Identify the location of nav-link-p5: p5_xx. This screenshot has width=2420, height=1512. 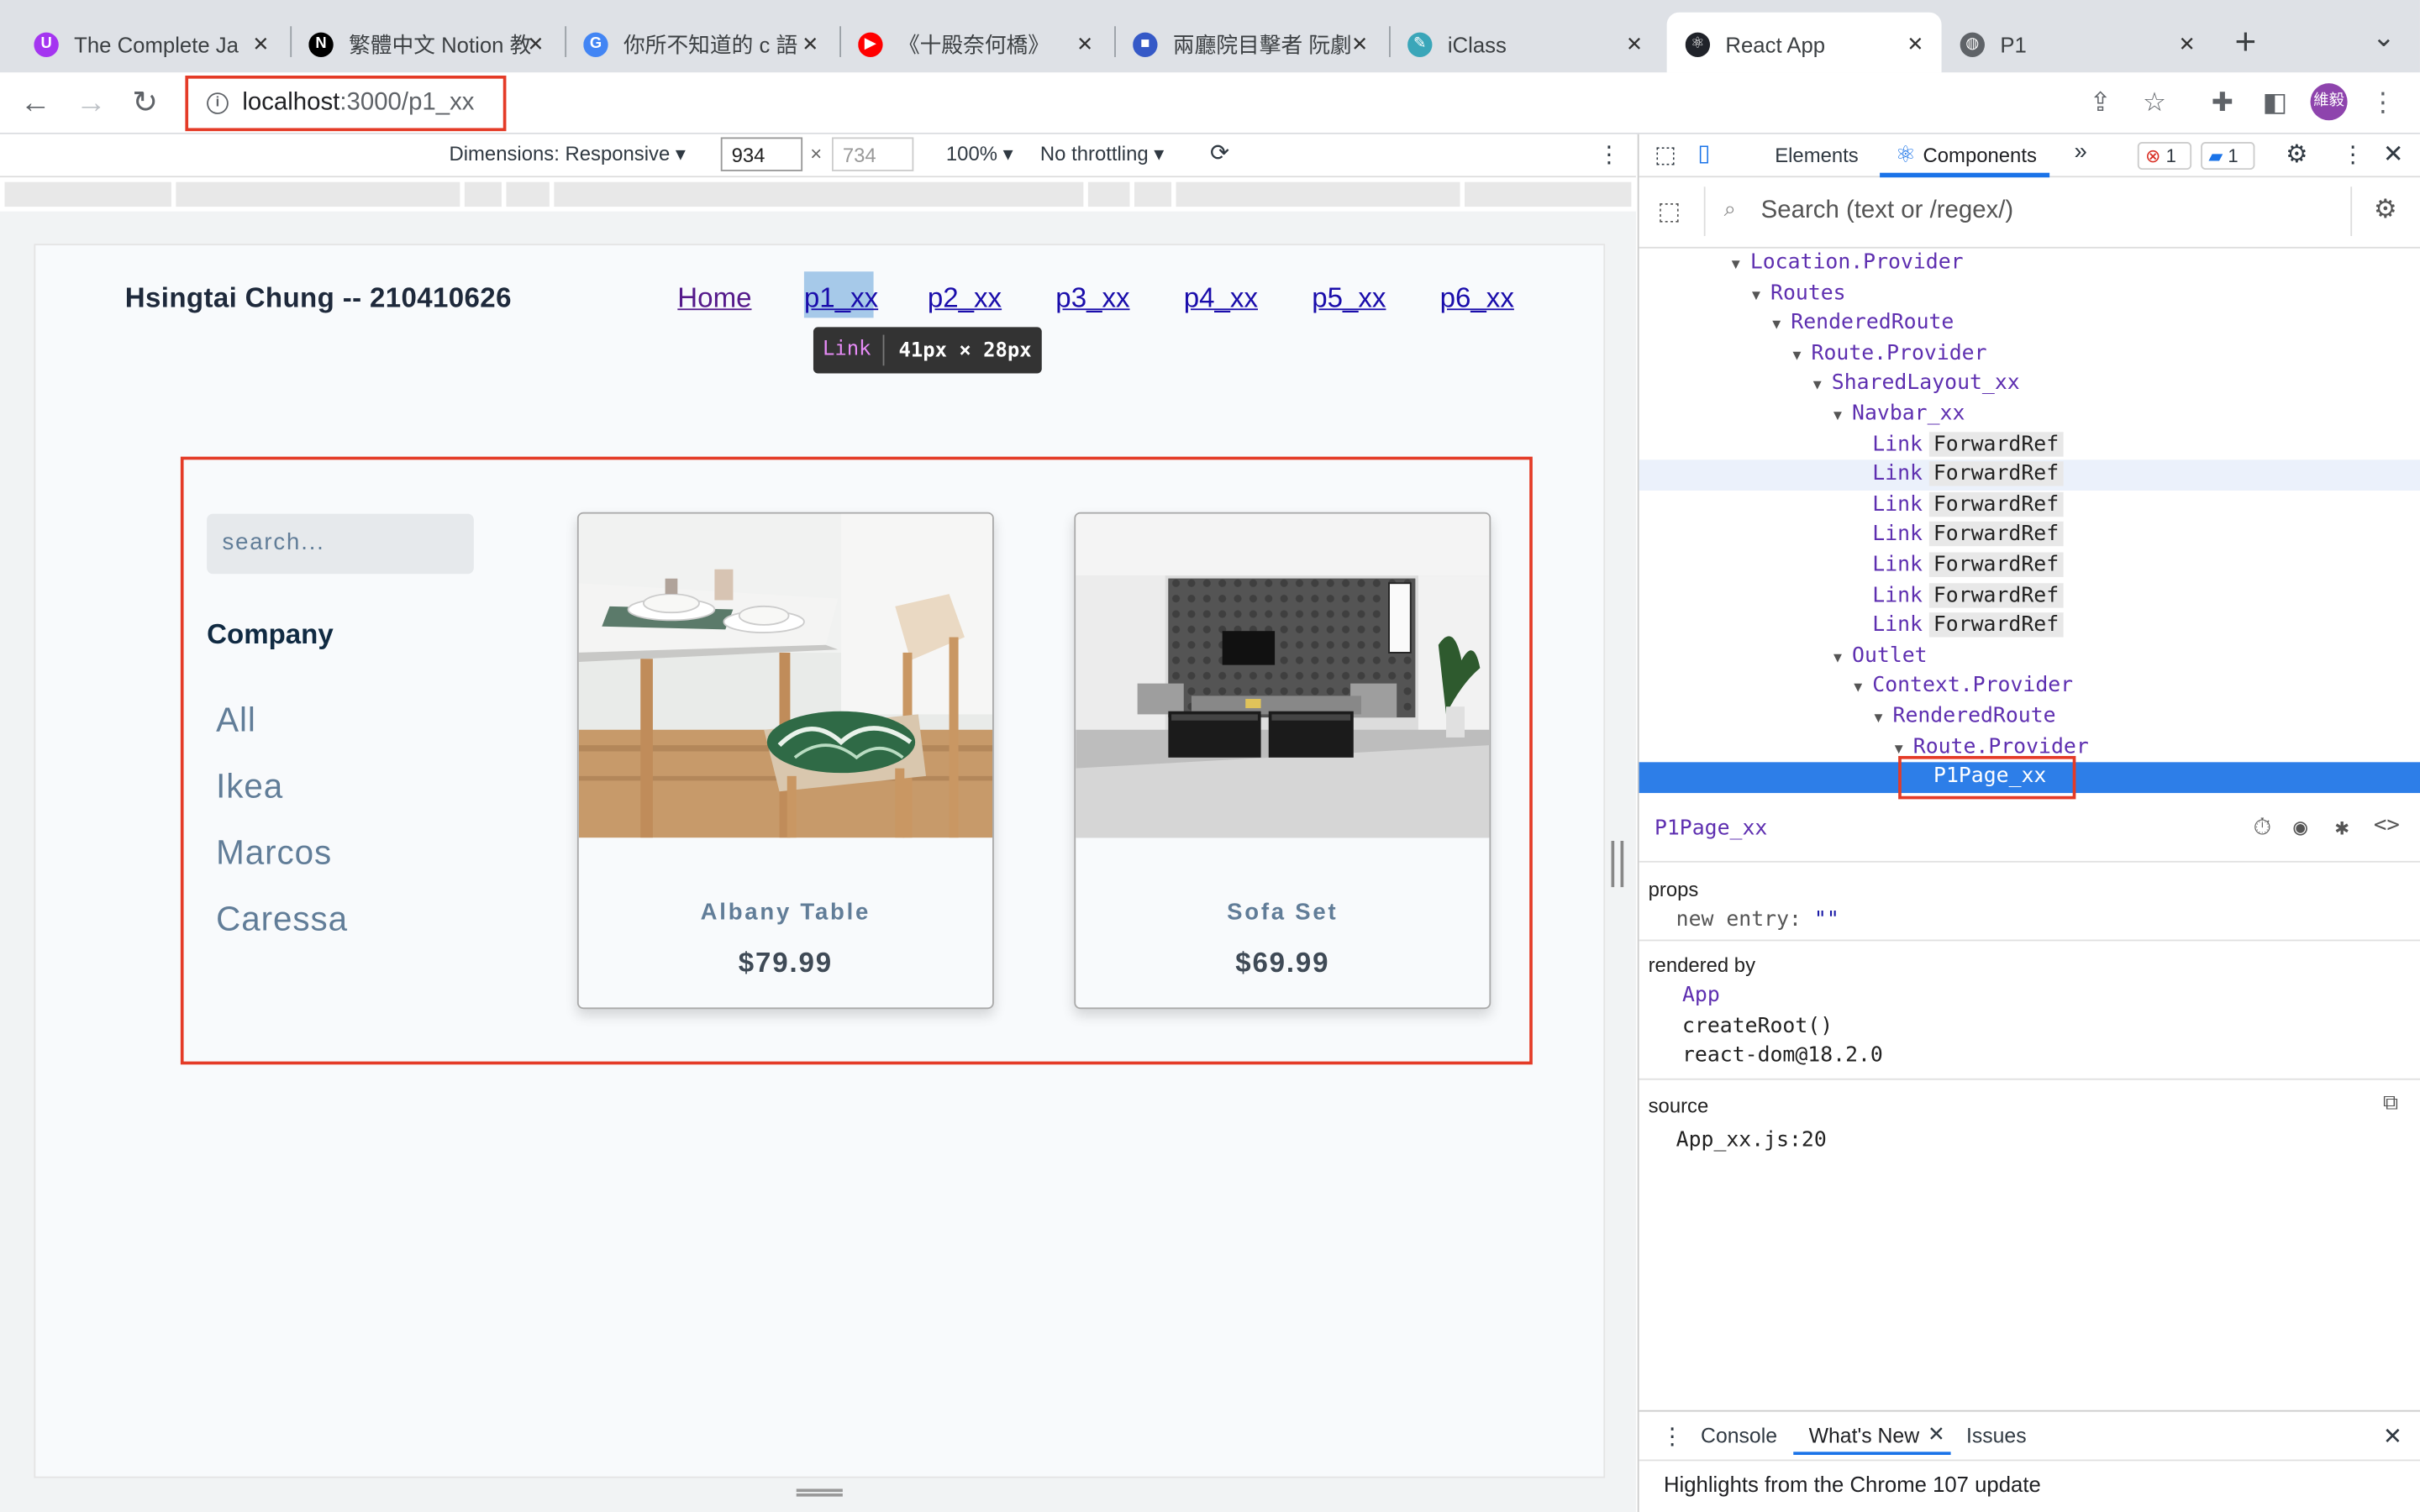
(1349, 298).